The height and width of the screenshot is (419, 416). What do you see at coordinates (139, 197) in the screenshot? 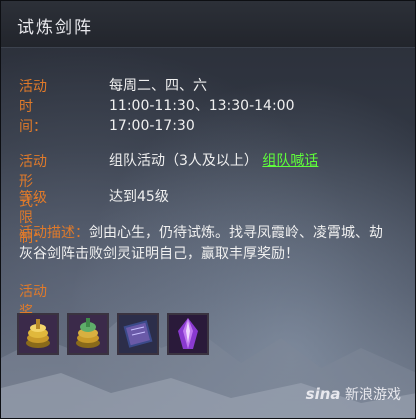
I see `level-limit-value: 达到45级` at bounding box center [139, 197].